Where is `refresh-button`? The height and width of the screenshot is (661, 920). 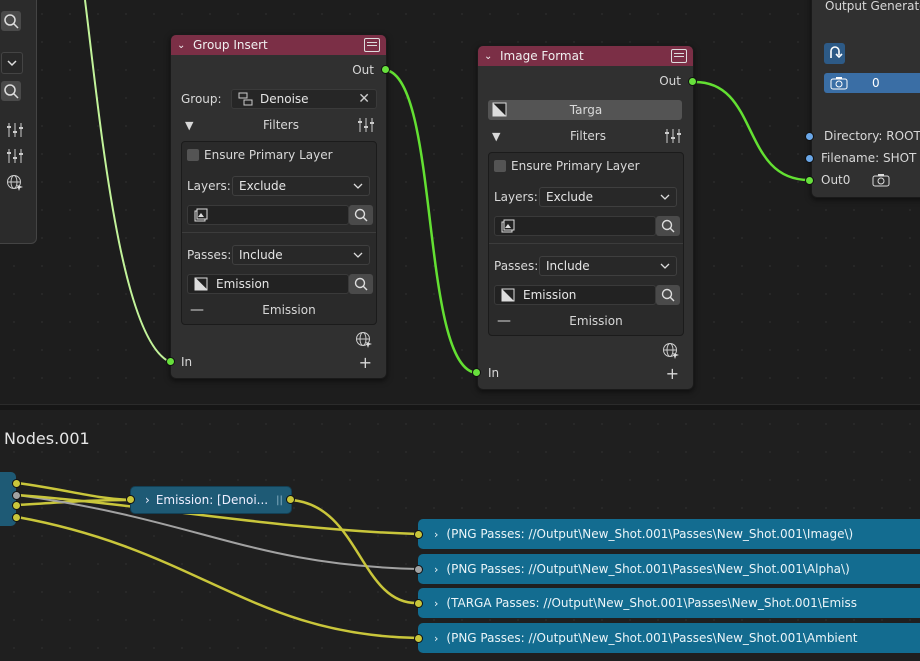
refresh-button is located at coordinates (834, 53).